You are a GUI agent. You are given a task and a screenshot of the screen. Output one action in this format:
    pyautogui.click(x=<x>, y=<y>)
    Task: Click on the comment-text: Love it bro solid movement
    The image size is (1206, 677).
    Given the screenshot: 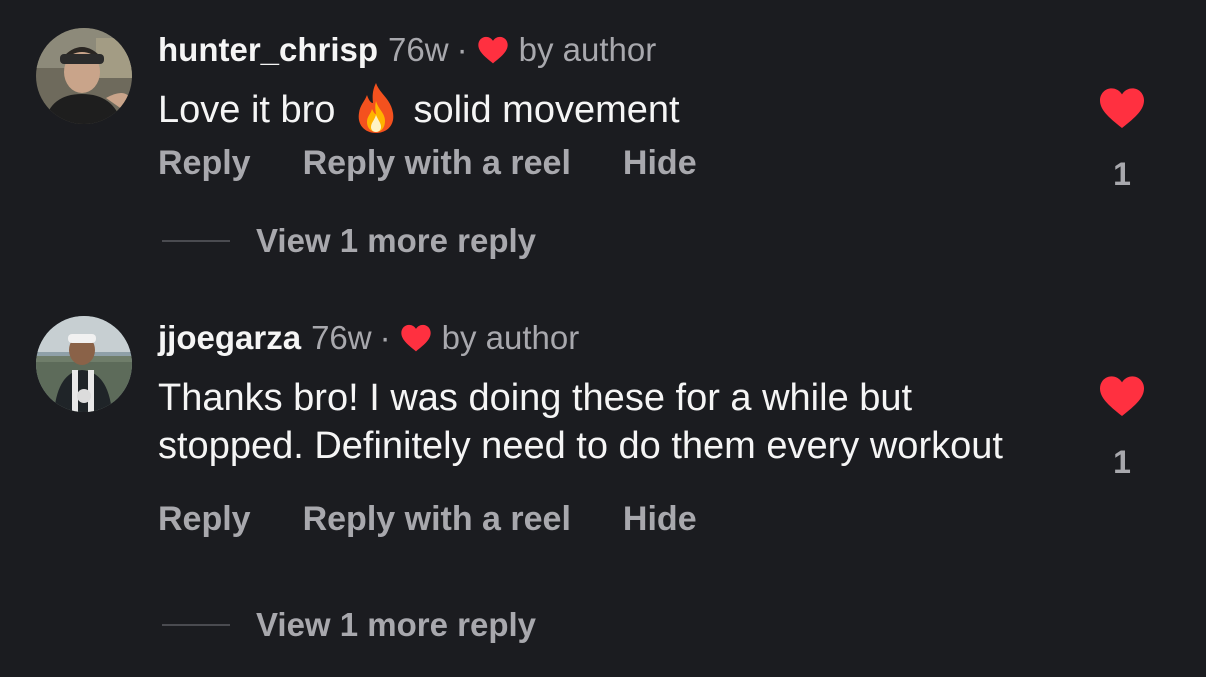 What is the action you would take?
    pyautogui.click(x=618, y=108)
    